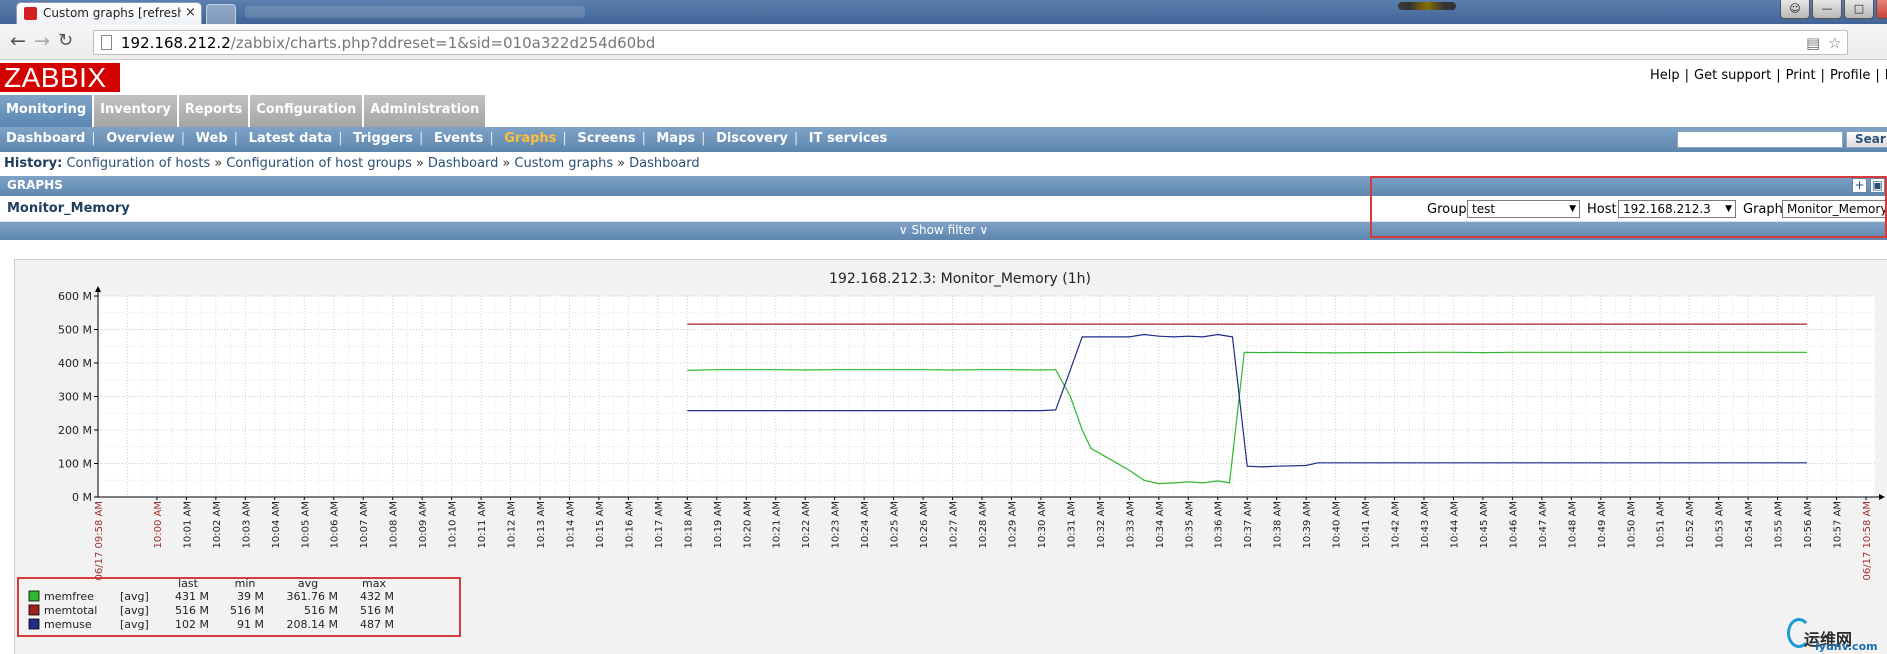 The height and width of the screenshot is (654, 1887). What do you see at coordinates (960, 279) in the screenshot?
I see `chart-title: 192.168.212.3: Monitor_Memory (1h)` at bounding box center [960, 279].